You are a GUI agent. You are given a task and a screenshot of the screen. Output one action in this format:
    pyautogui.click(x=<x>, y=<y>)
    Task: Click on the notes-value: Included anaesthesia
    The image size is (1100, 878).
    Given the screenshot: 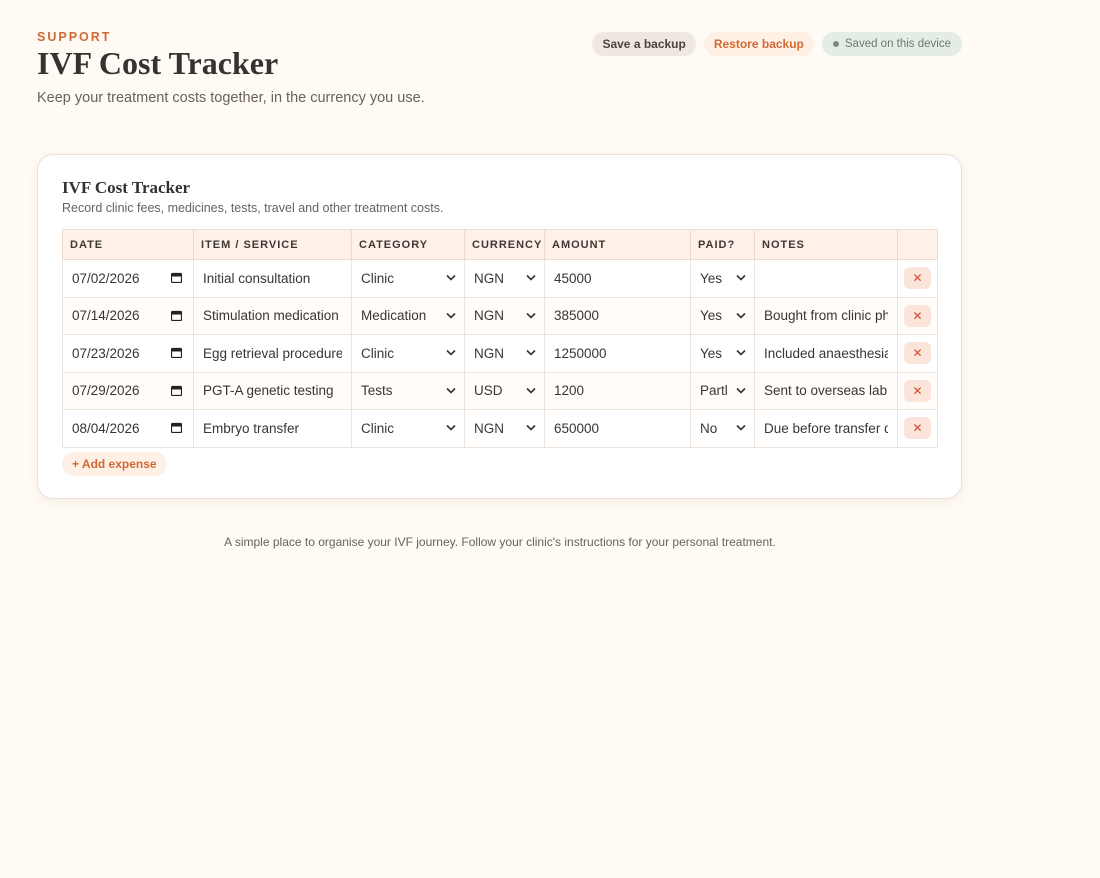 What is the action you would take?
    pyautogui.click(x=826, y=353)
    